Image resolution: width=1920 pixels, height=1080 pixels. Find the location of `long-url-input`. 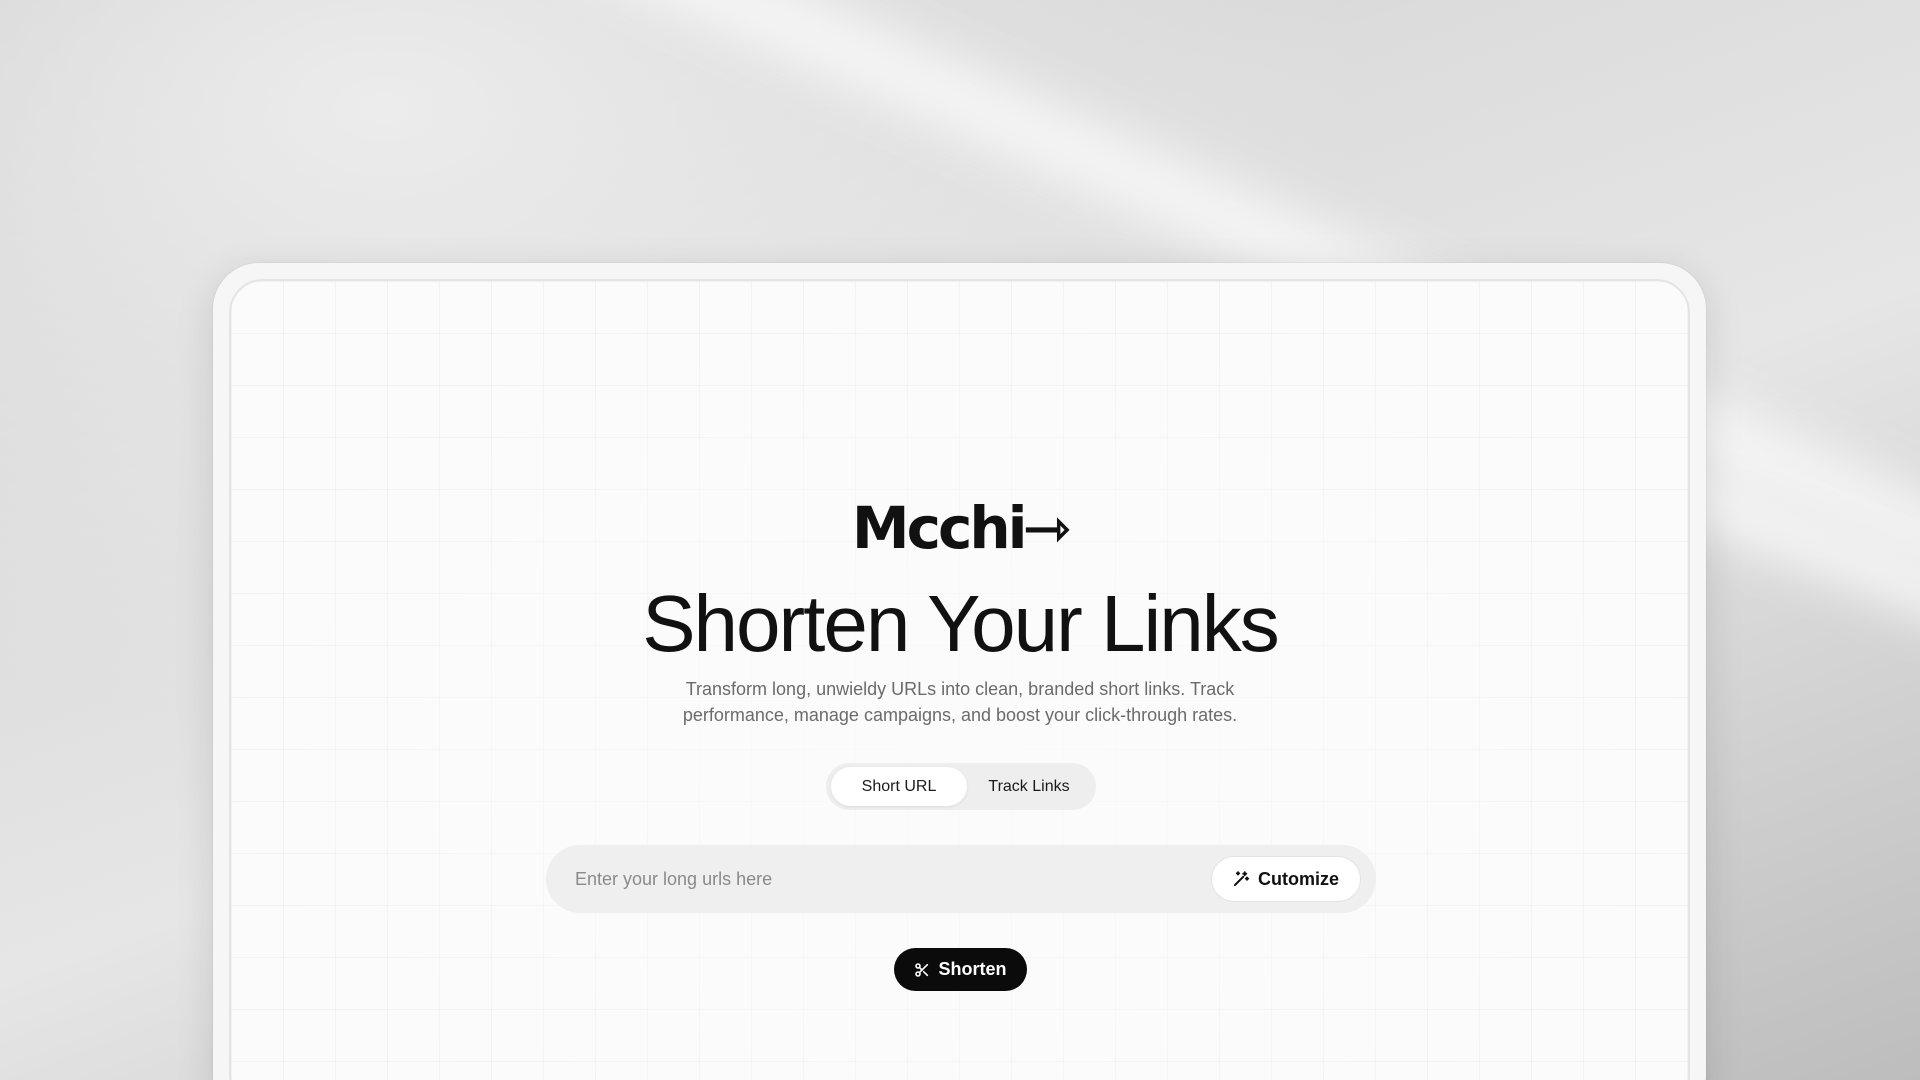

long-url-input is located at coordinates (893, 879).